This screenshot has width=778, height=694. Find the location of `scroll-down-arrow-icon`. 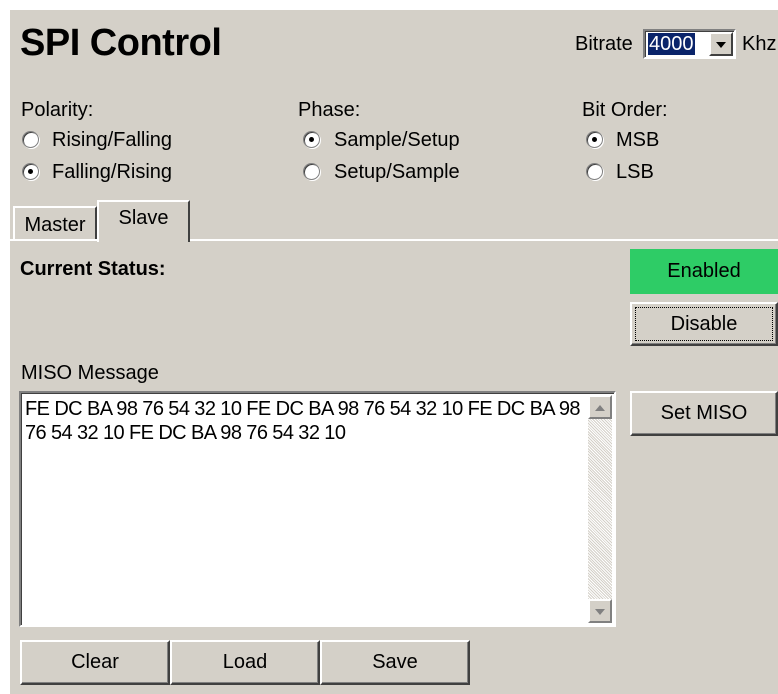

scroll-down-arrow-icon is located at coordinates (600, 612).